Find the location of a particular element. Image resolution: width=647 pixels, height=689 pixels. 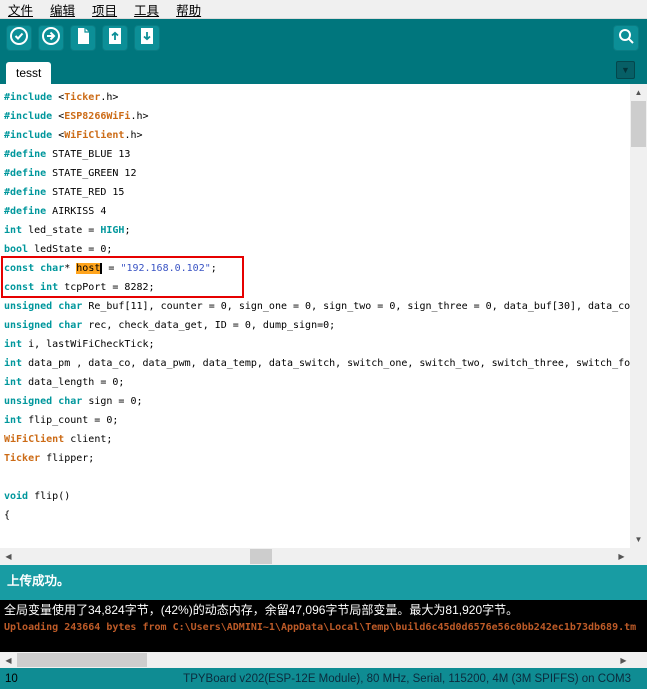

scroll-right-arrow-icon: ▶ is located at coordinates (621, 556).